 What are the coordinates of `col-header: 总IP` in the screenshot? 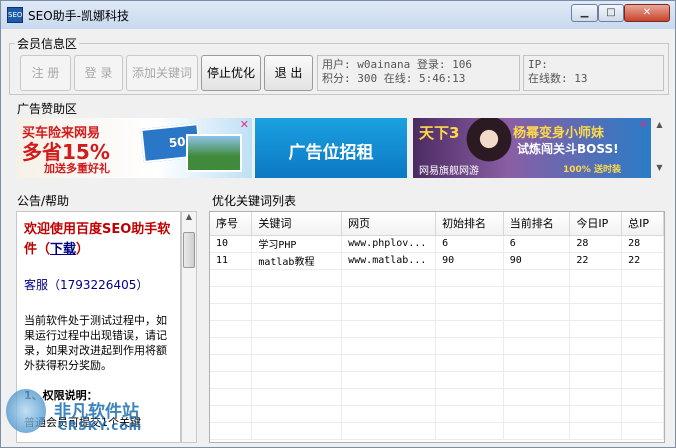 It's located at (642, 224).